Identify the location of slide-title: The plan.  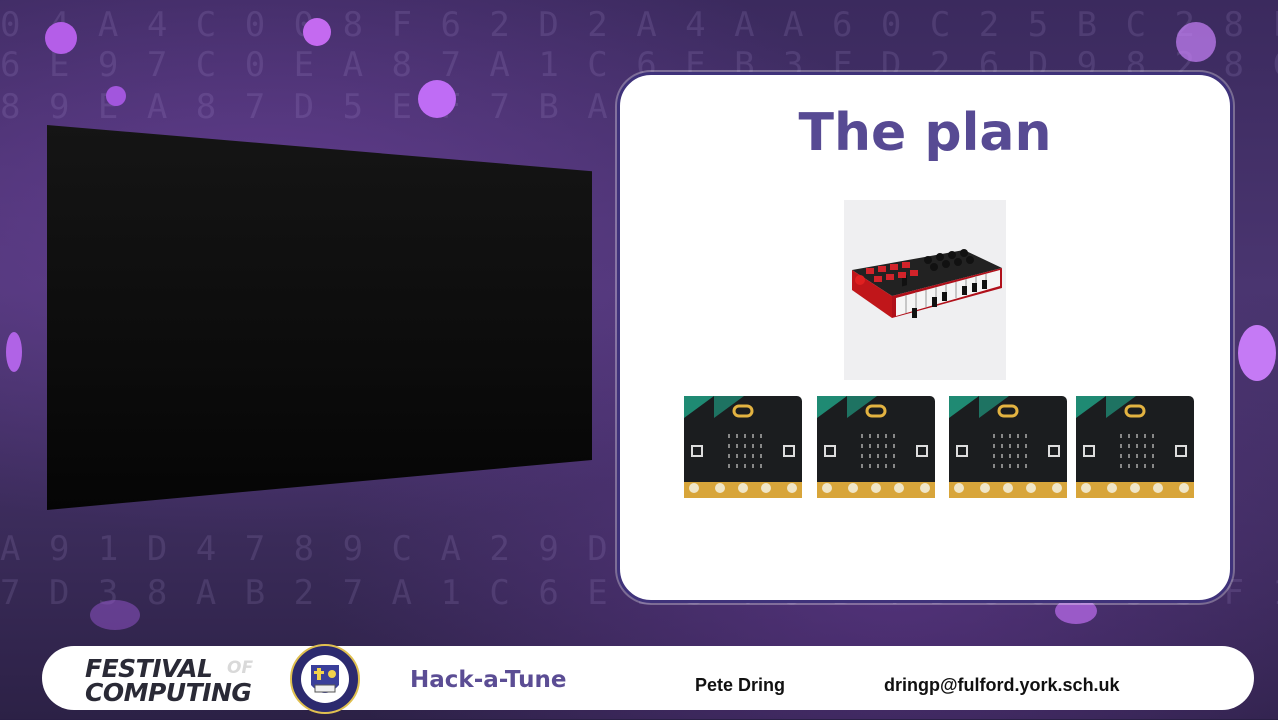
(925, 133).